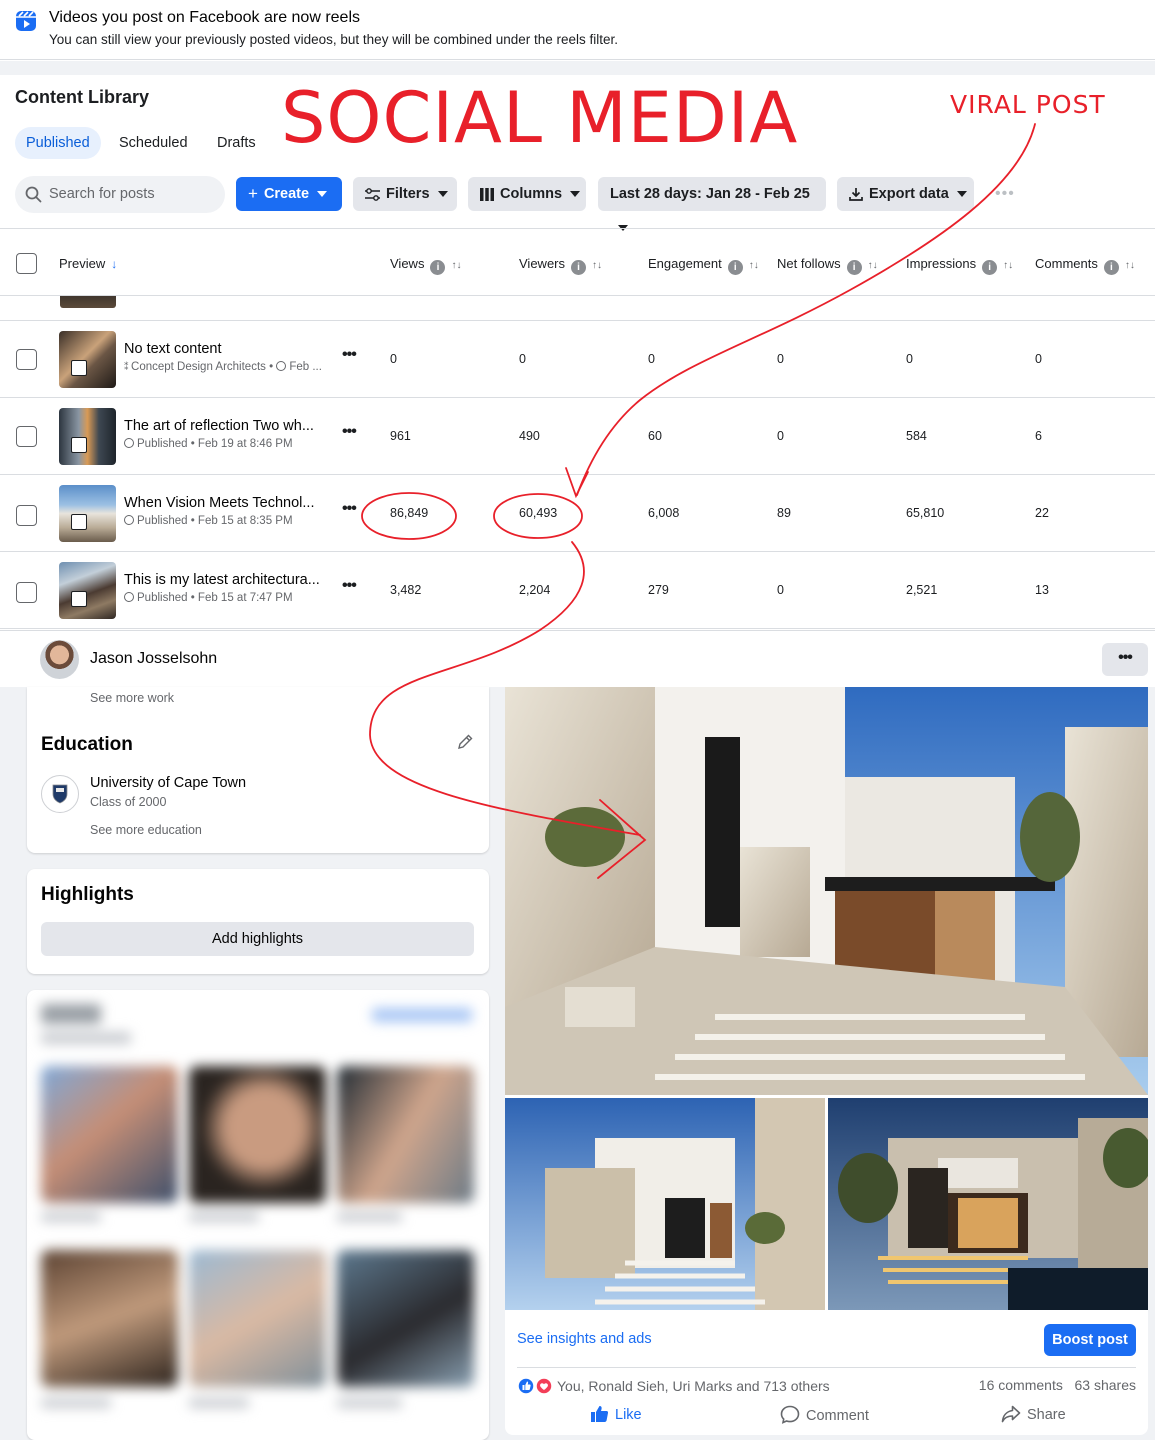 This screenshot has height=1440, width=1155. Describe the element at coordinates (988, 1204) in the screenshot. I see `post-image-tertiary` at that location.